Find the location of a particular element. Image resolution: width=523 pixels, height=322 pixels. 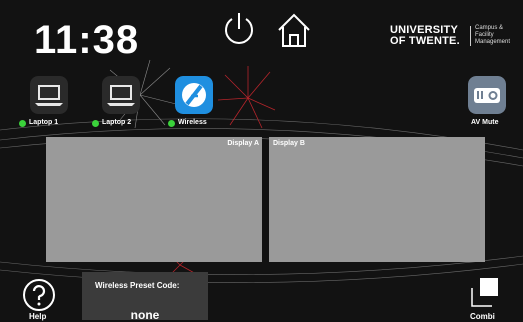

help-icon is located at coordinates (39, 295).